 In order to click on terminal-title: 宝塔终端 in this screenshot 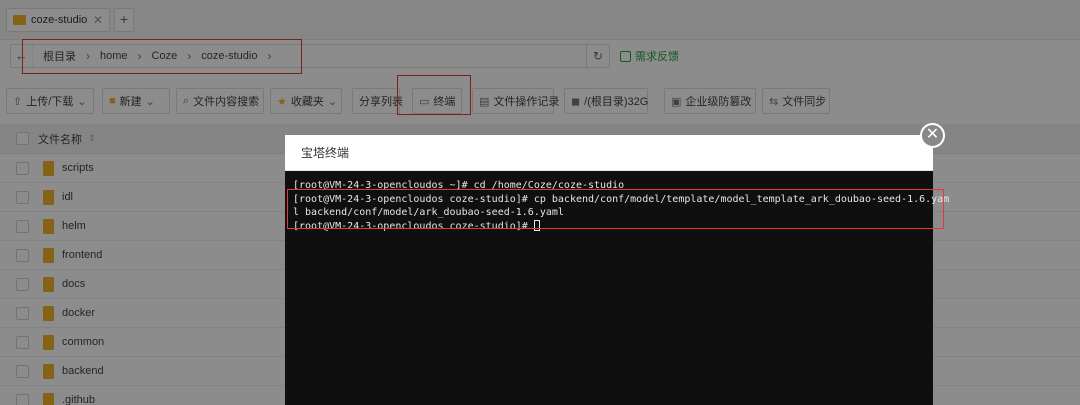, I will do `click(325, 153)`.